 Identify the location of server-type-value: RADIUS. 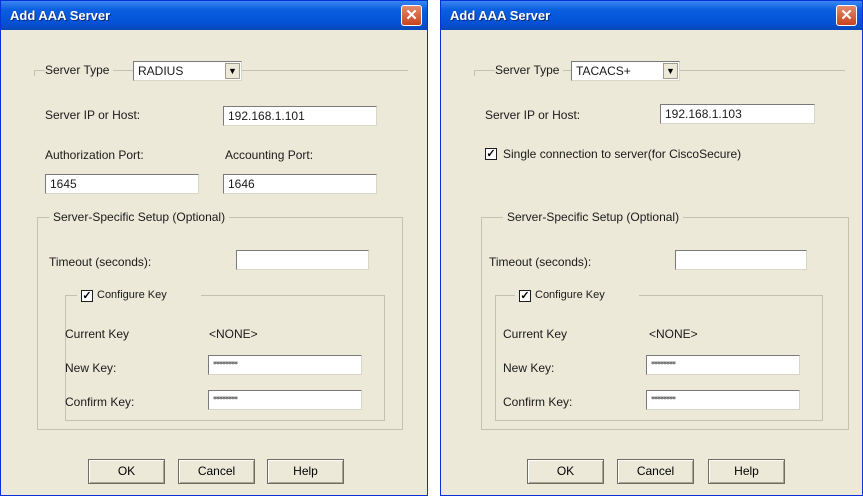
(161, 71).